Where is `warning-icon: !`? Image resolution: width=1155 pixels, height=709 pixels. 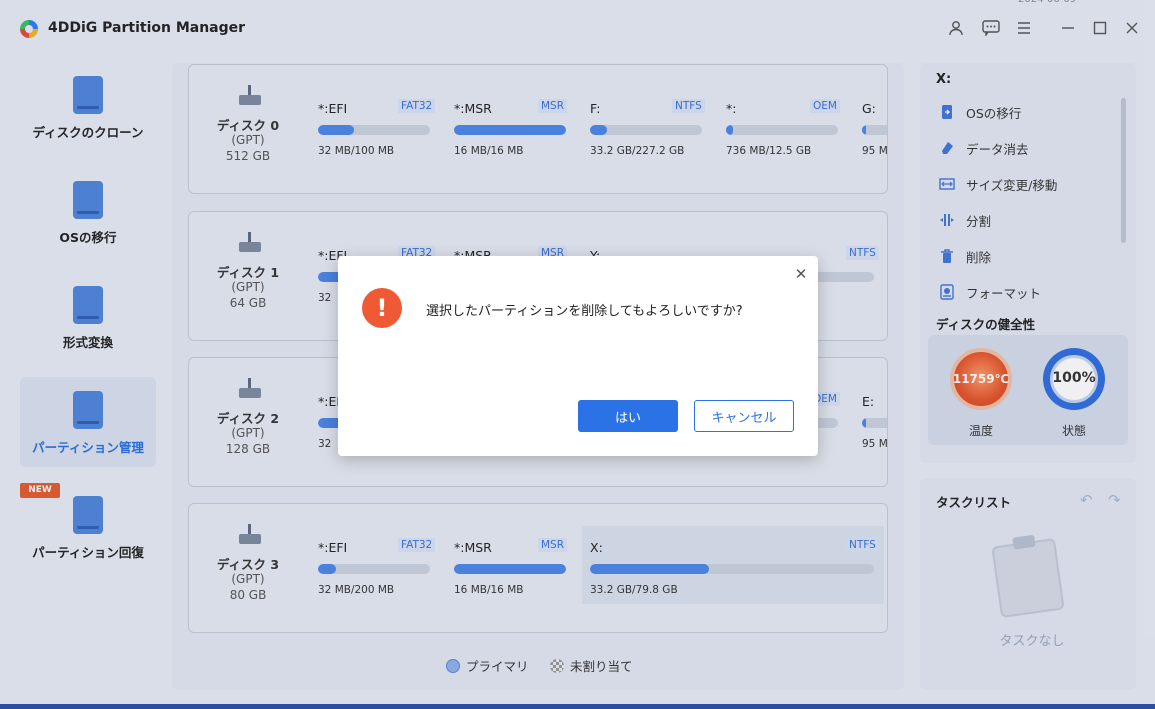 warning-icon: ! is located at coordinates (382, 308).